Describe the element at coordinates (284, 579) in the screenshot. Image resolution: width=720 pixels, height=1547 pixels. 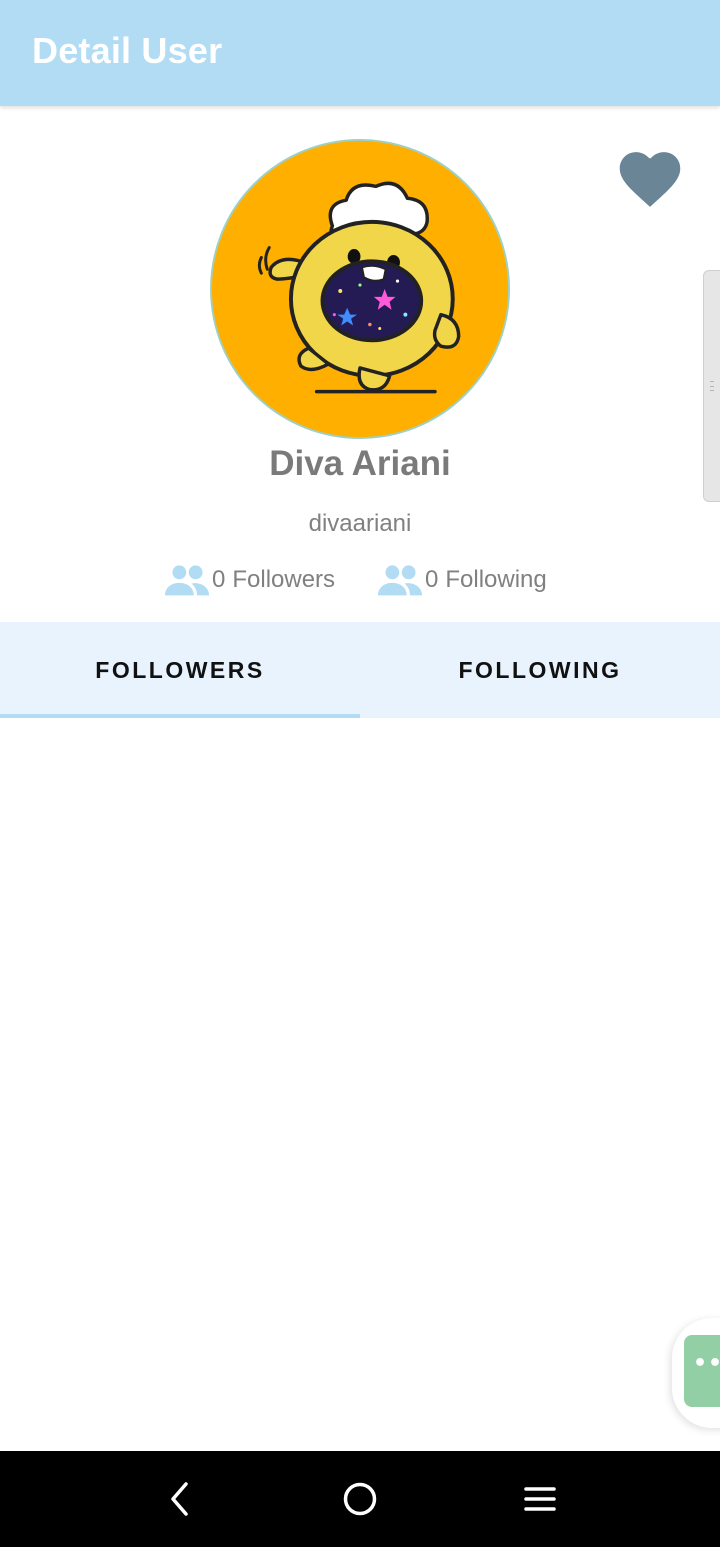
I see `followers-label: Followers` at that location.